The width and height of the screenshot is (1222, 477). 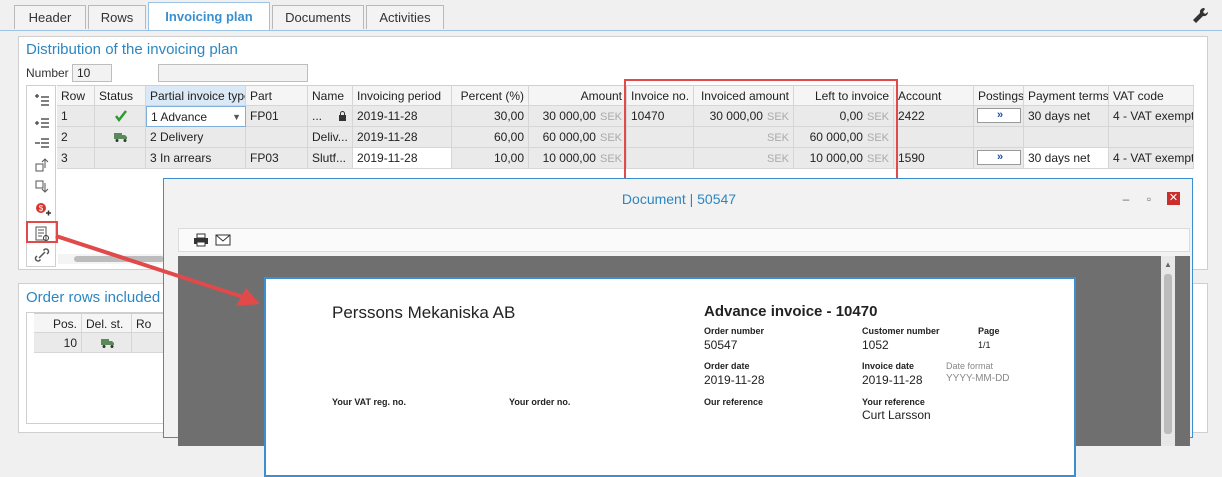 What do you see at coordinates (490, 116) in the screenshot?
I see `cell-percent: 30,00` at bounding box center [490, 116].